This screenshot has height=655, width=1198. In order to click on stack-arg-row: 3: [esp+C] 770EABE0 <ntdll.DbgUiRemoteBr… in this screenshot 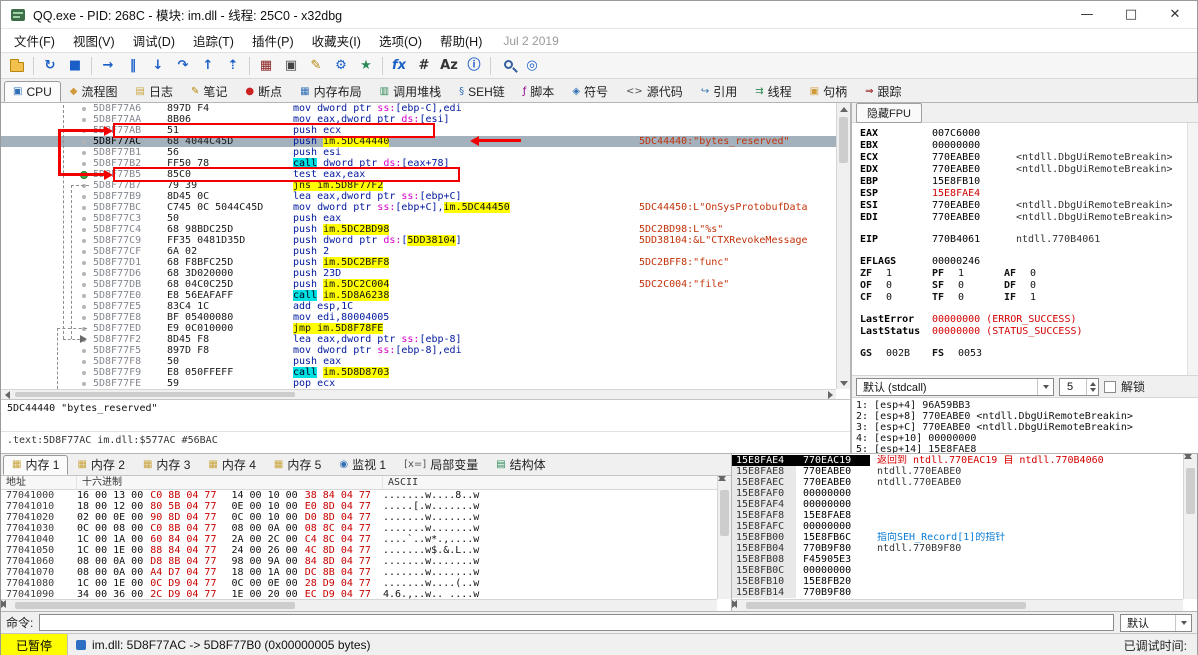, I will do `click(1025, 427)`.